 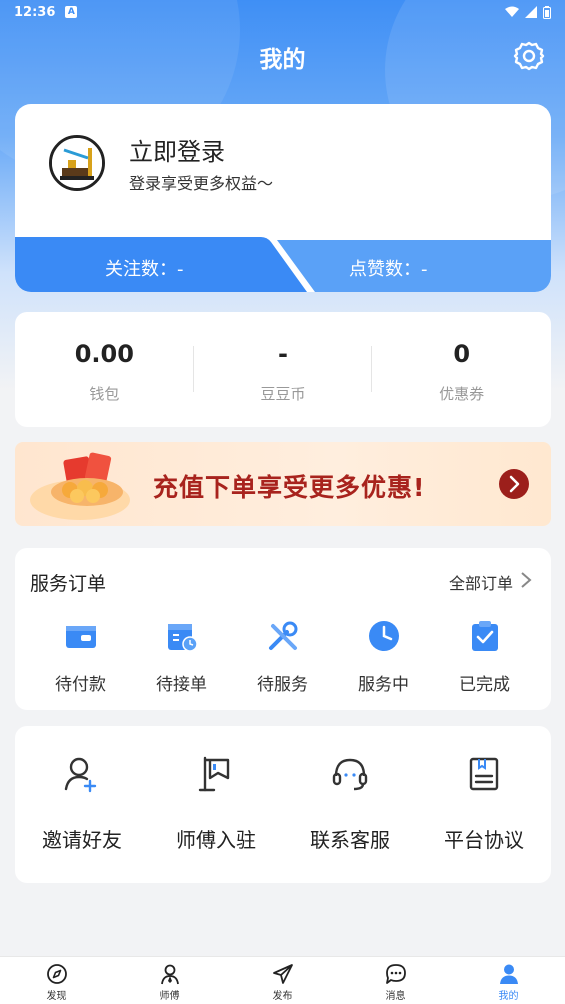 I want to click on tool-invite-friends: 邀请好友, so click(x=82, y=804).